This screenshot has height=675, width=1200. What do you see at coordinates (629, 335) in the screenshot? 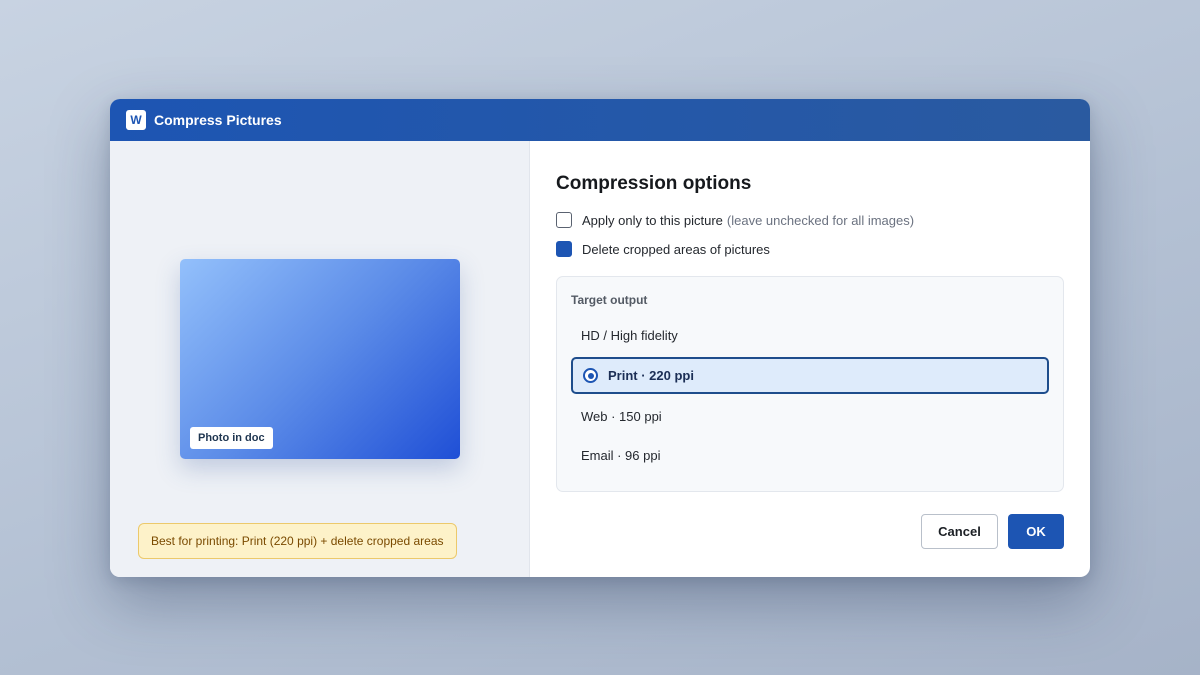
I see `option-label: HD / High fidelity` at bounding box center [629, 335].